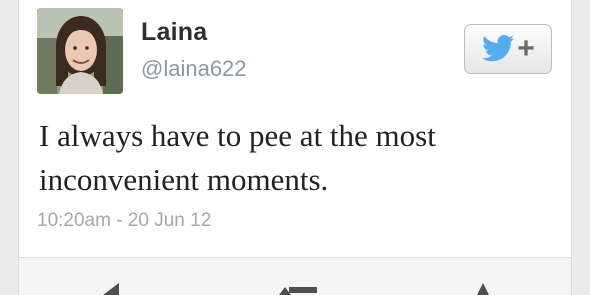 The height and width of the screenshot is (295, 590). I want to click on tweet-timestamp: 10:20am - 20 Jun 12, so click(124, 221).